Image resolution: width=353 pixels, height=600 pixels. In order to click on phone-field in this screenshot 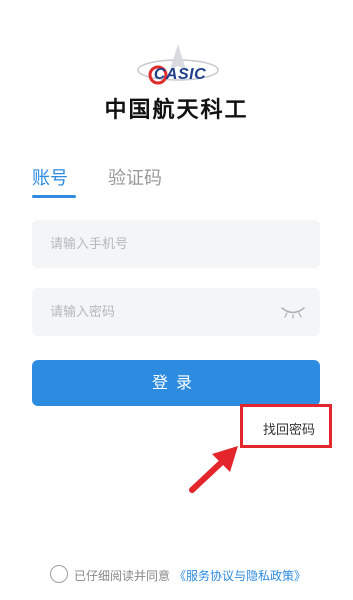, I will do `click(176, 244)`.